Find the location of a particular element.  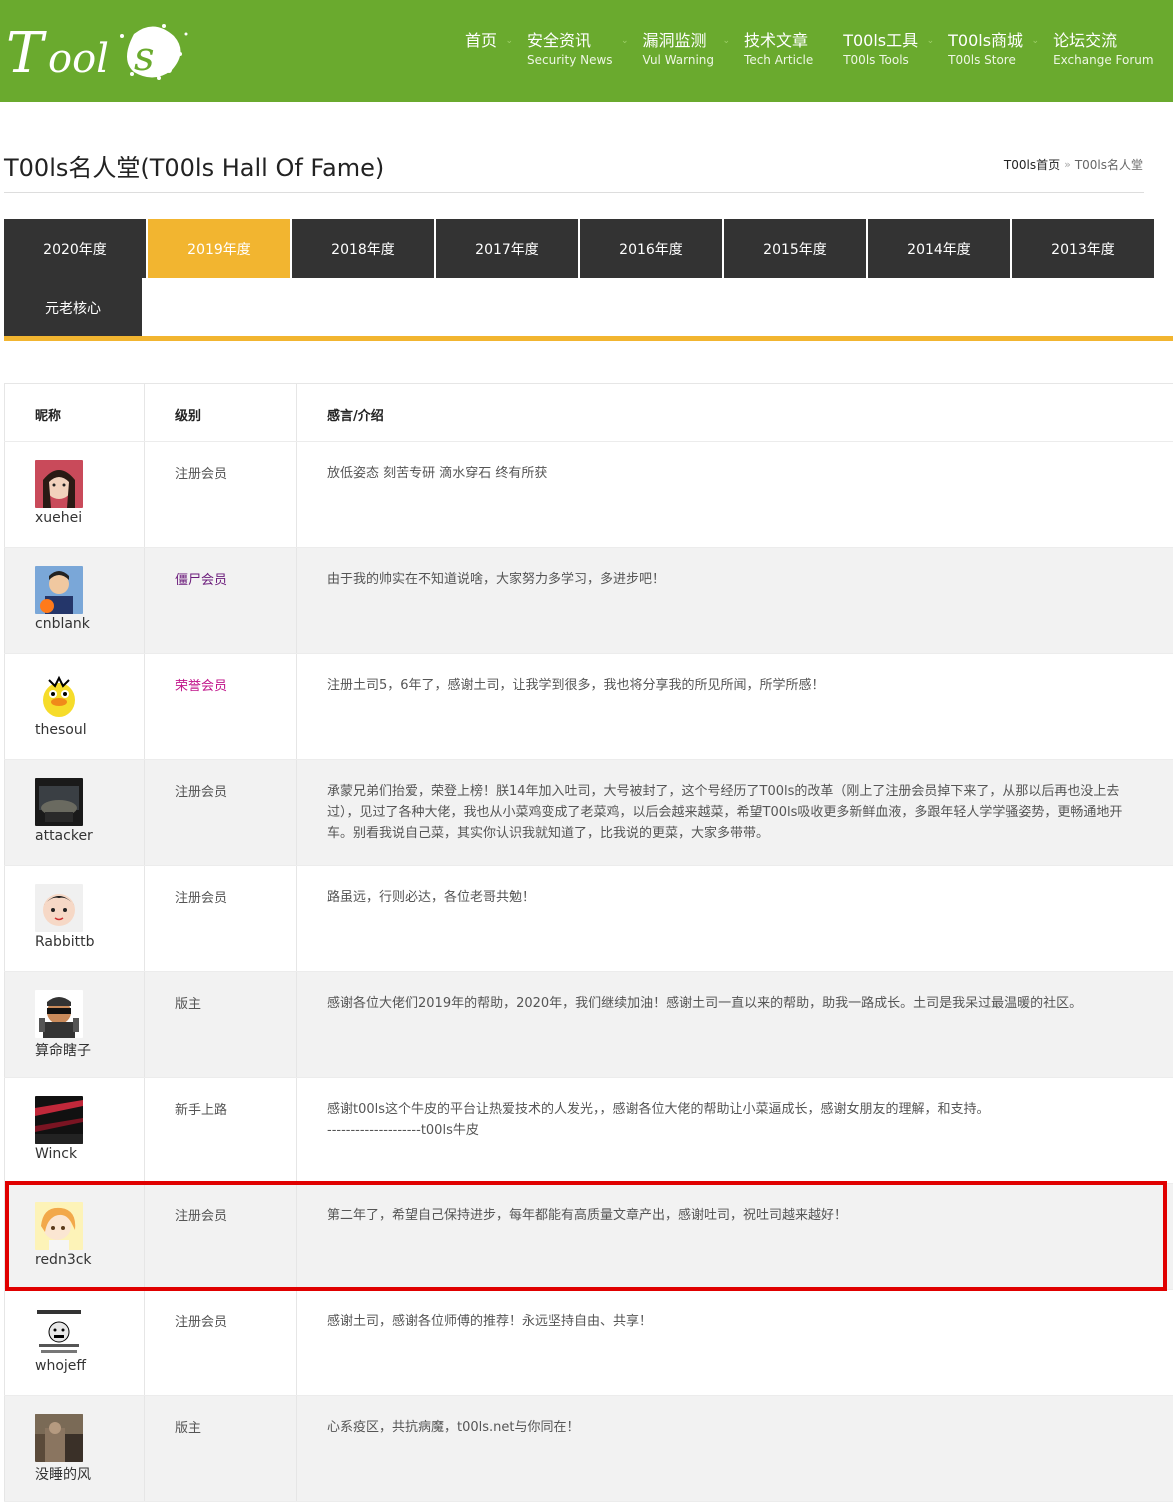

nav-item-1: 安全资讯 Security News ⌄ is located at coordinates (575, 53).